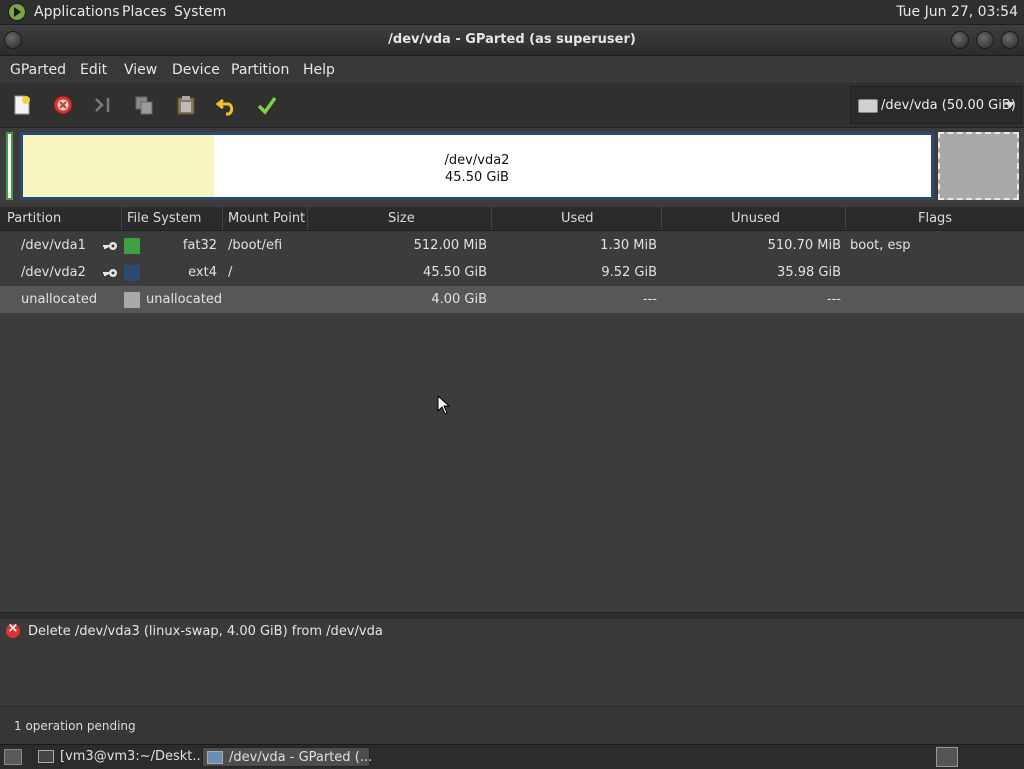  Describe the element at coordinates (184, 299) in the screenshot. I see `cell-filesystem: unallocated` at that location.